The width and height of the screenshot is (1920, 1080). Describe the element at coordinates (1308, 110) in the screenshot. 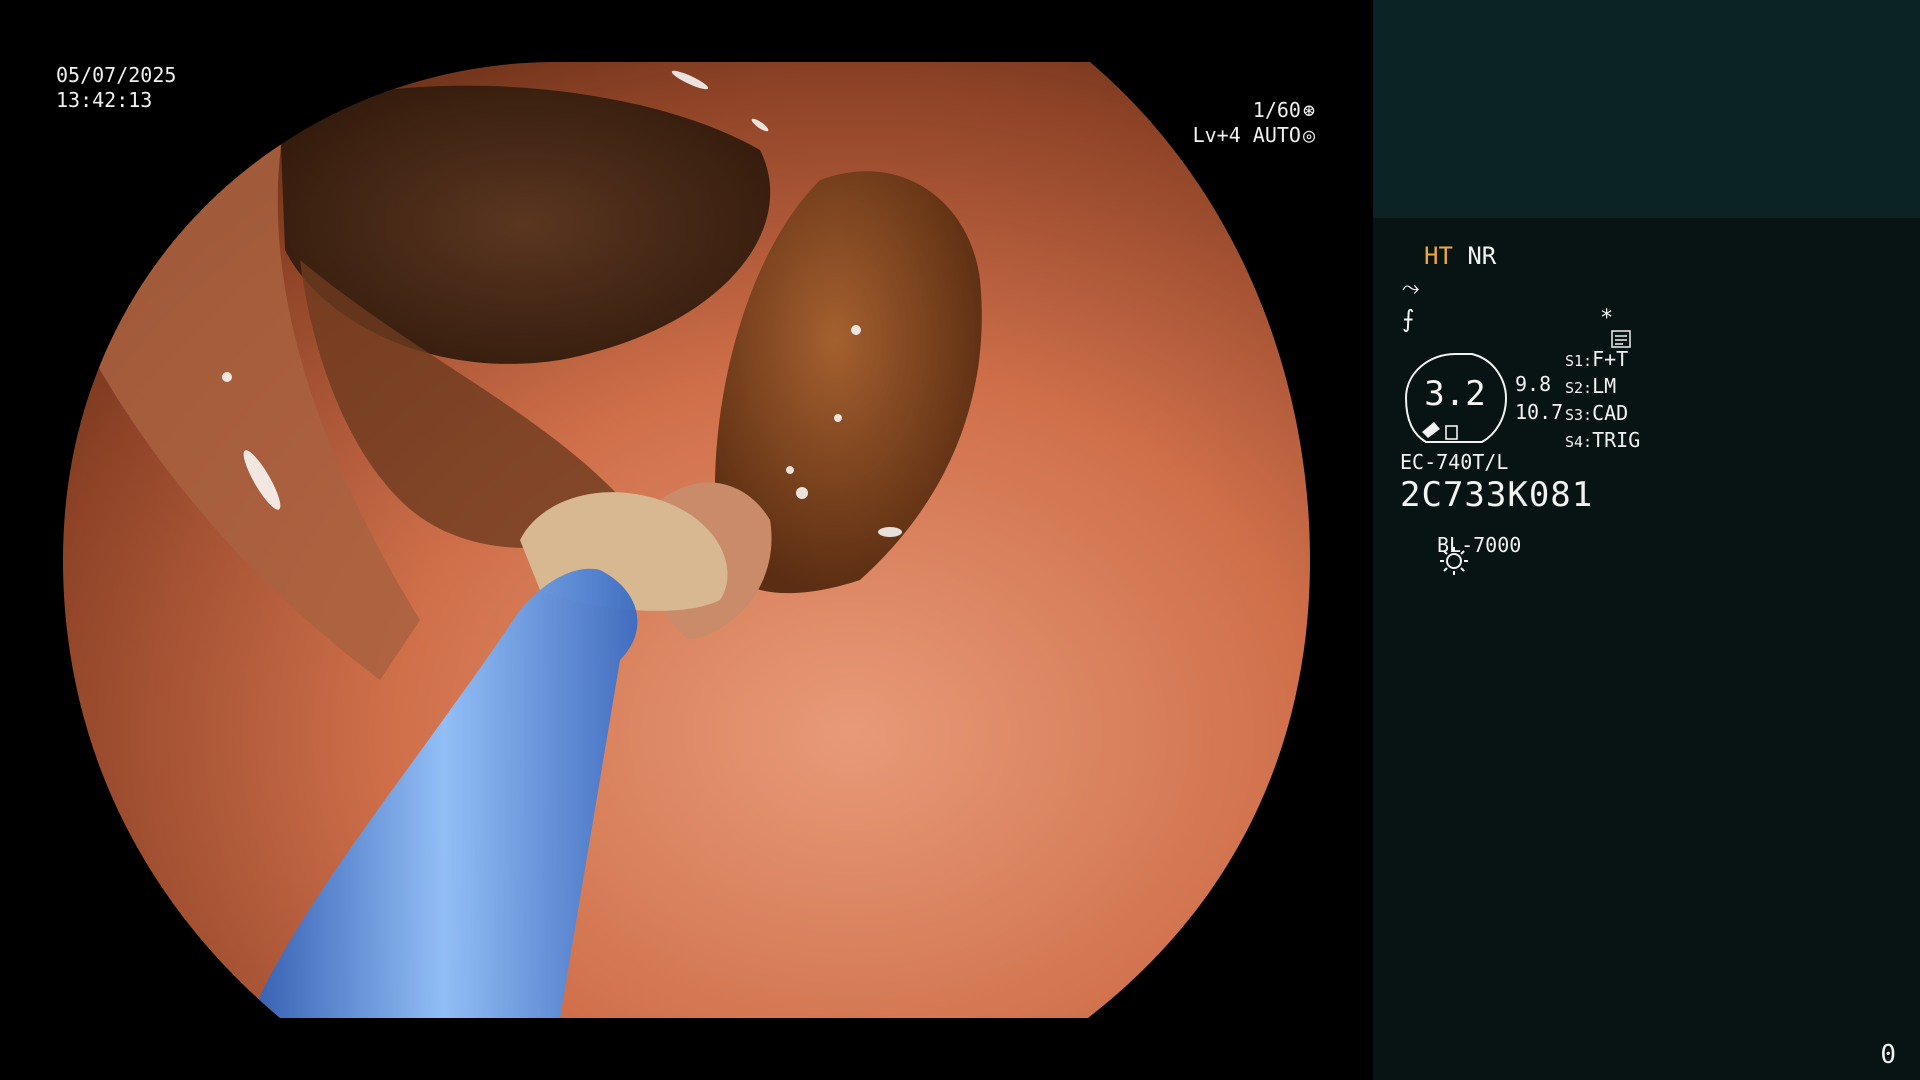

I see `aperture-icon: ⊛` at that location.